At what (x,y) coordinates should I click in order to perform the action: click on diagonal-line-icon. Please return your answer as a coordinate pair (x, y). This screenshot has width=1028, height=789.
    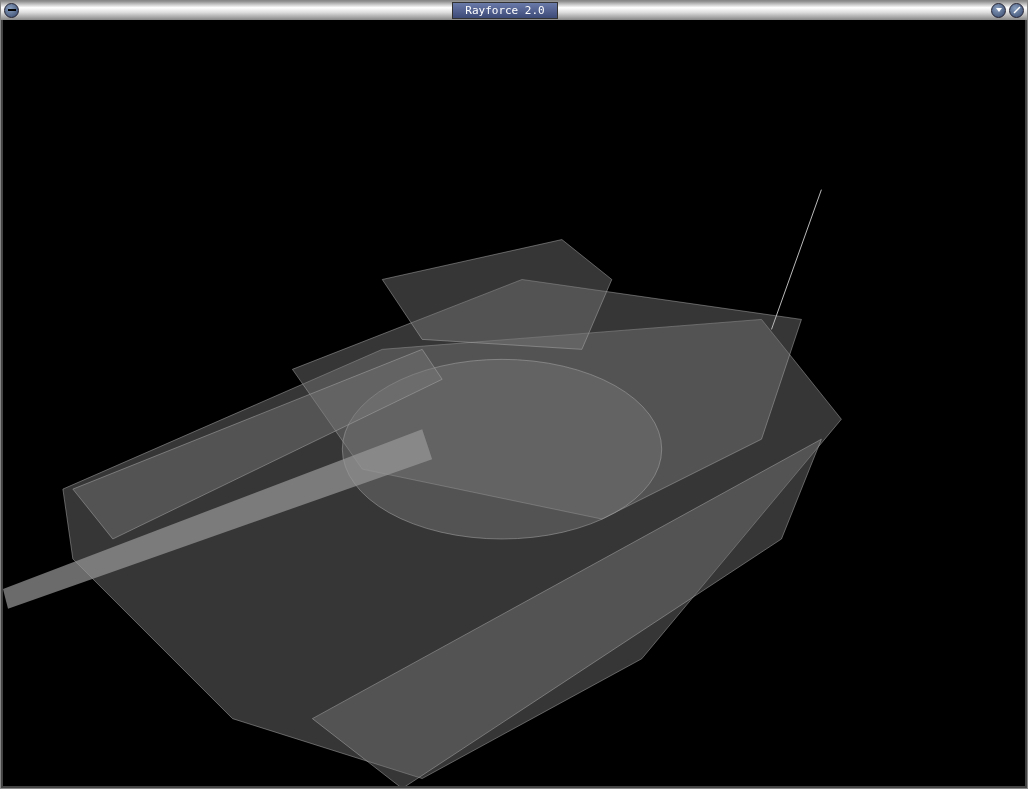
    Looking at the image, I should click on (1016, 10).